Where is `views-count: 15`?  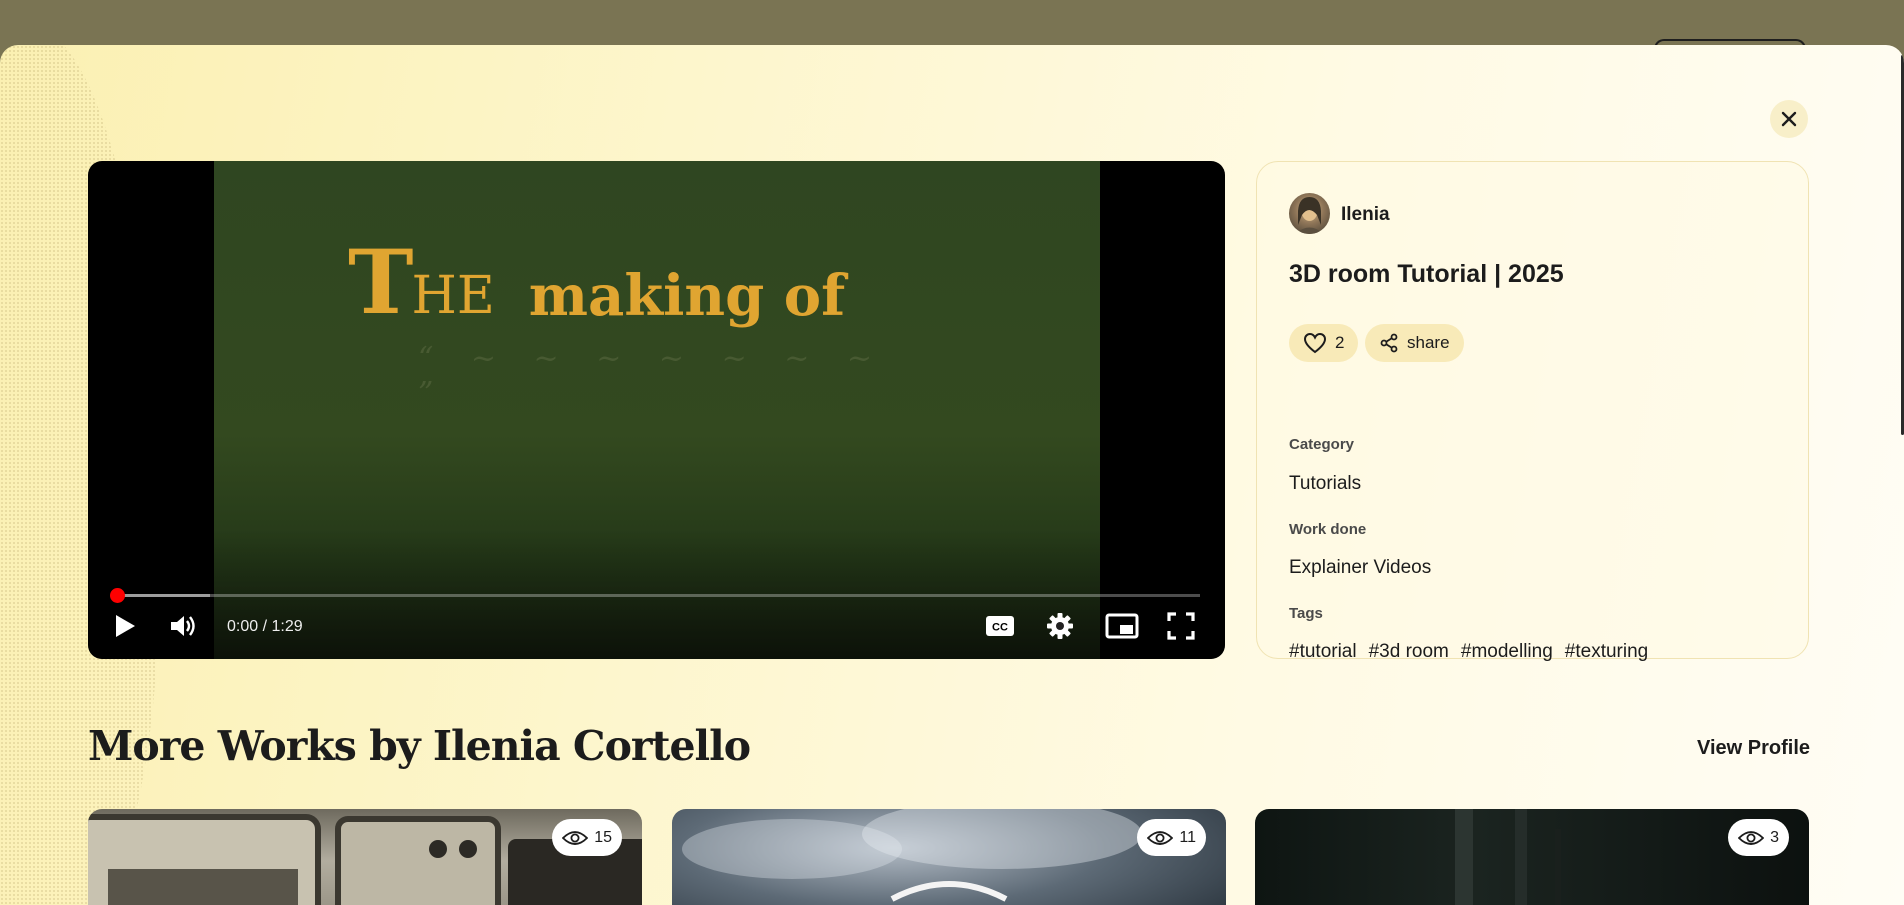
views-count: 15 is located at coordinates (603, 837).